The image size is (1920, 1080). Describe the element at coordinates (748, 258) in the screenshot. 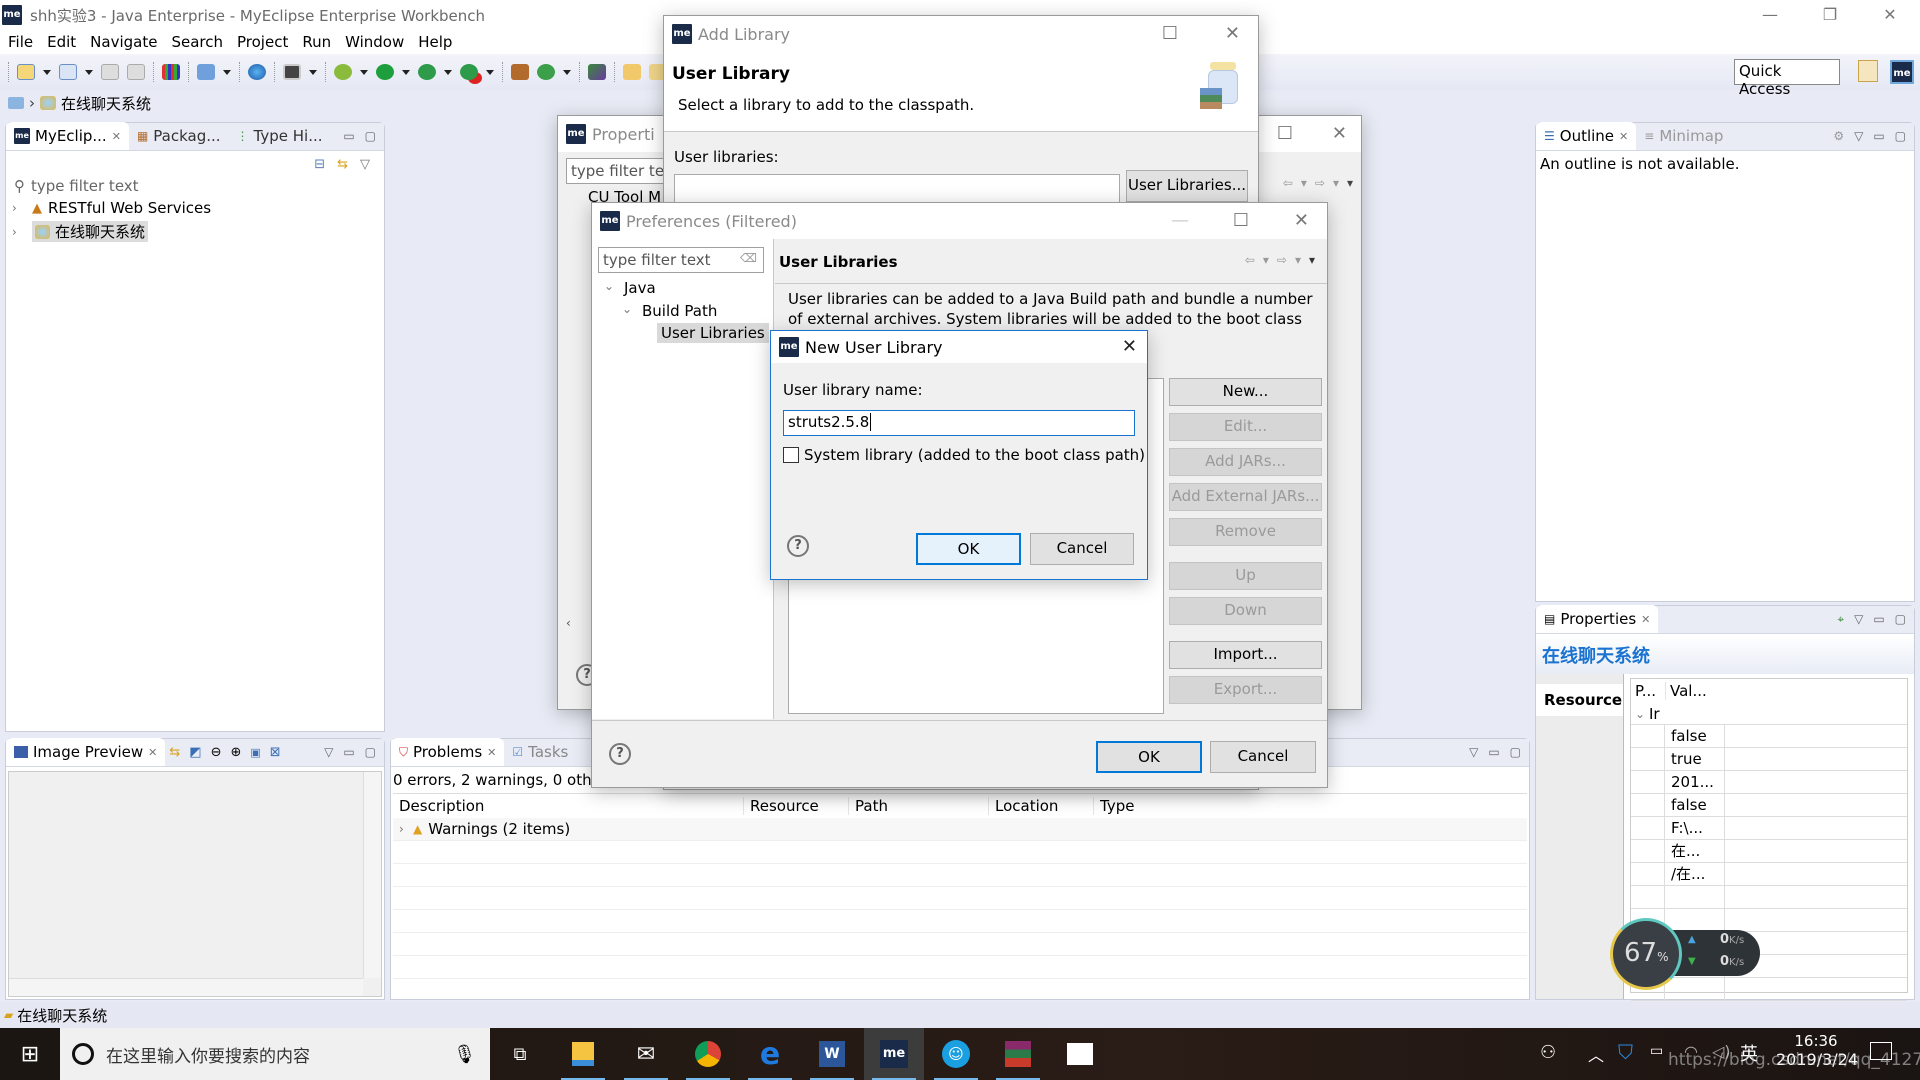

I see `clear-filter-icon: ⌫` at that location.